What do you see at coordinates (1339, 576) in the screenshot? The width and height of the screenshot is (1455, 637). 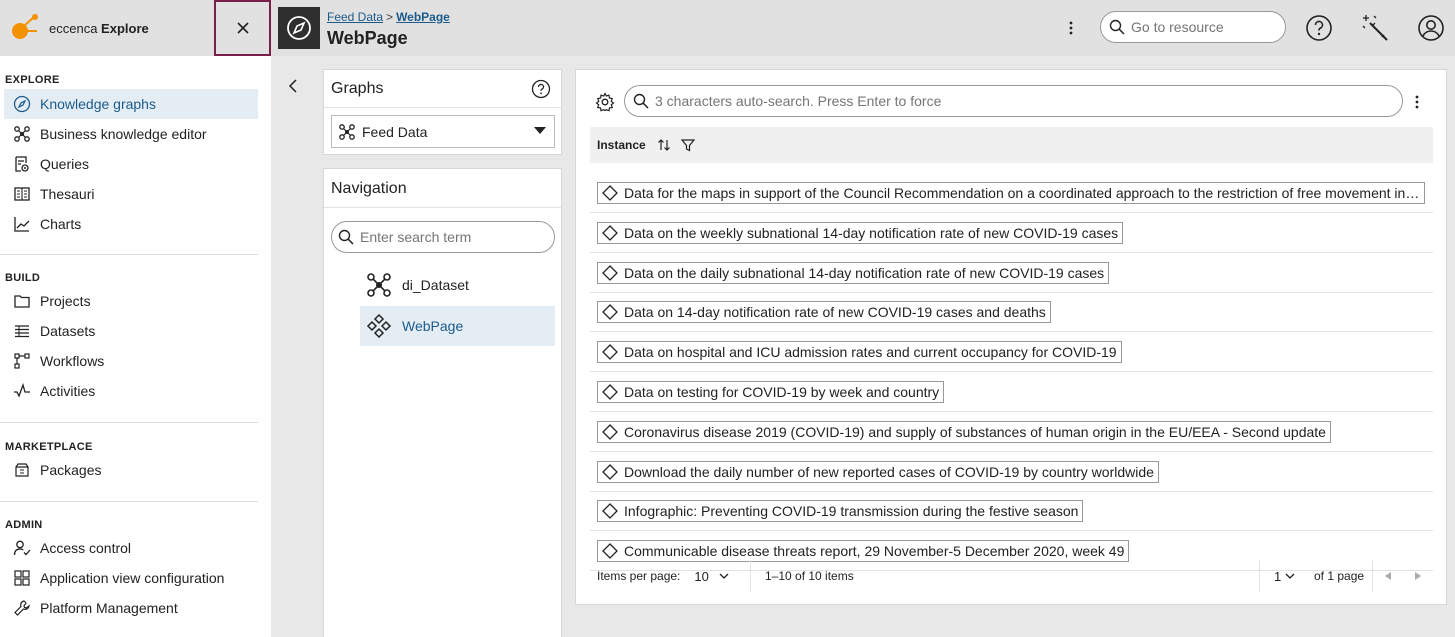 I see `page-count: of 1 page` at bounding box center [1339, 576].